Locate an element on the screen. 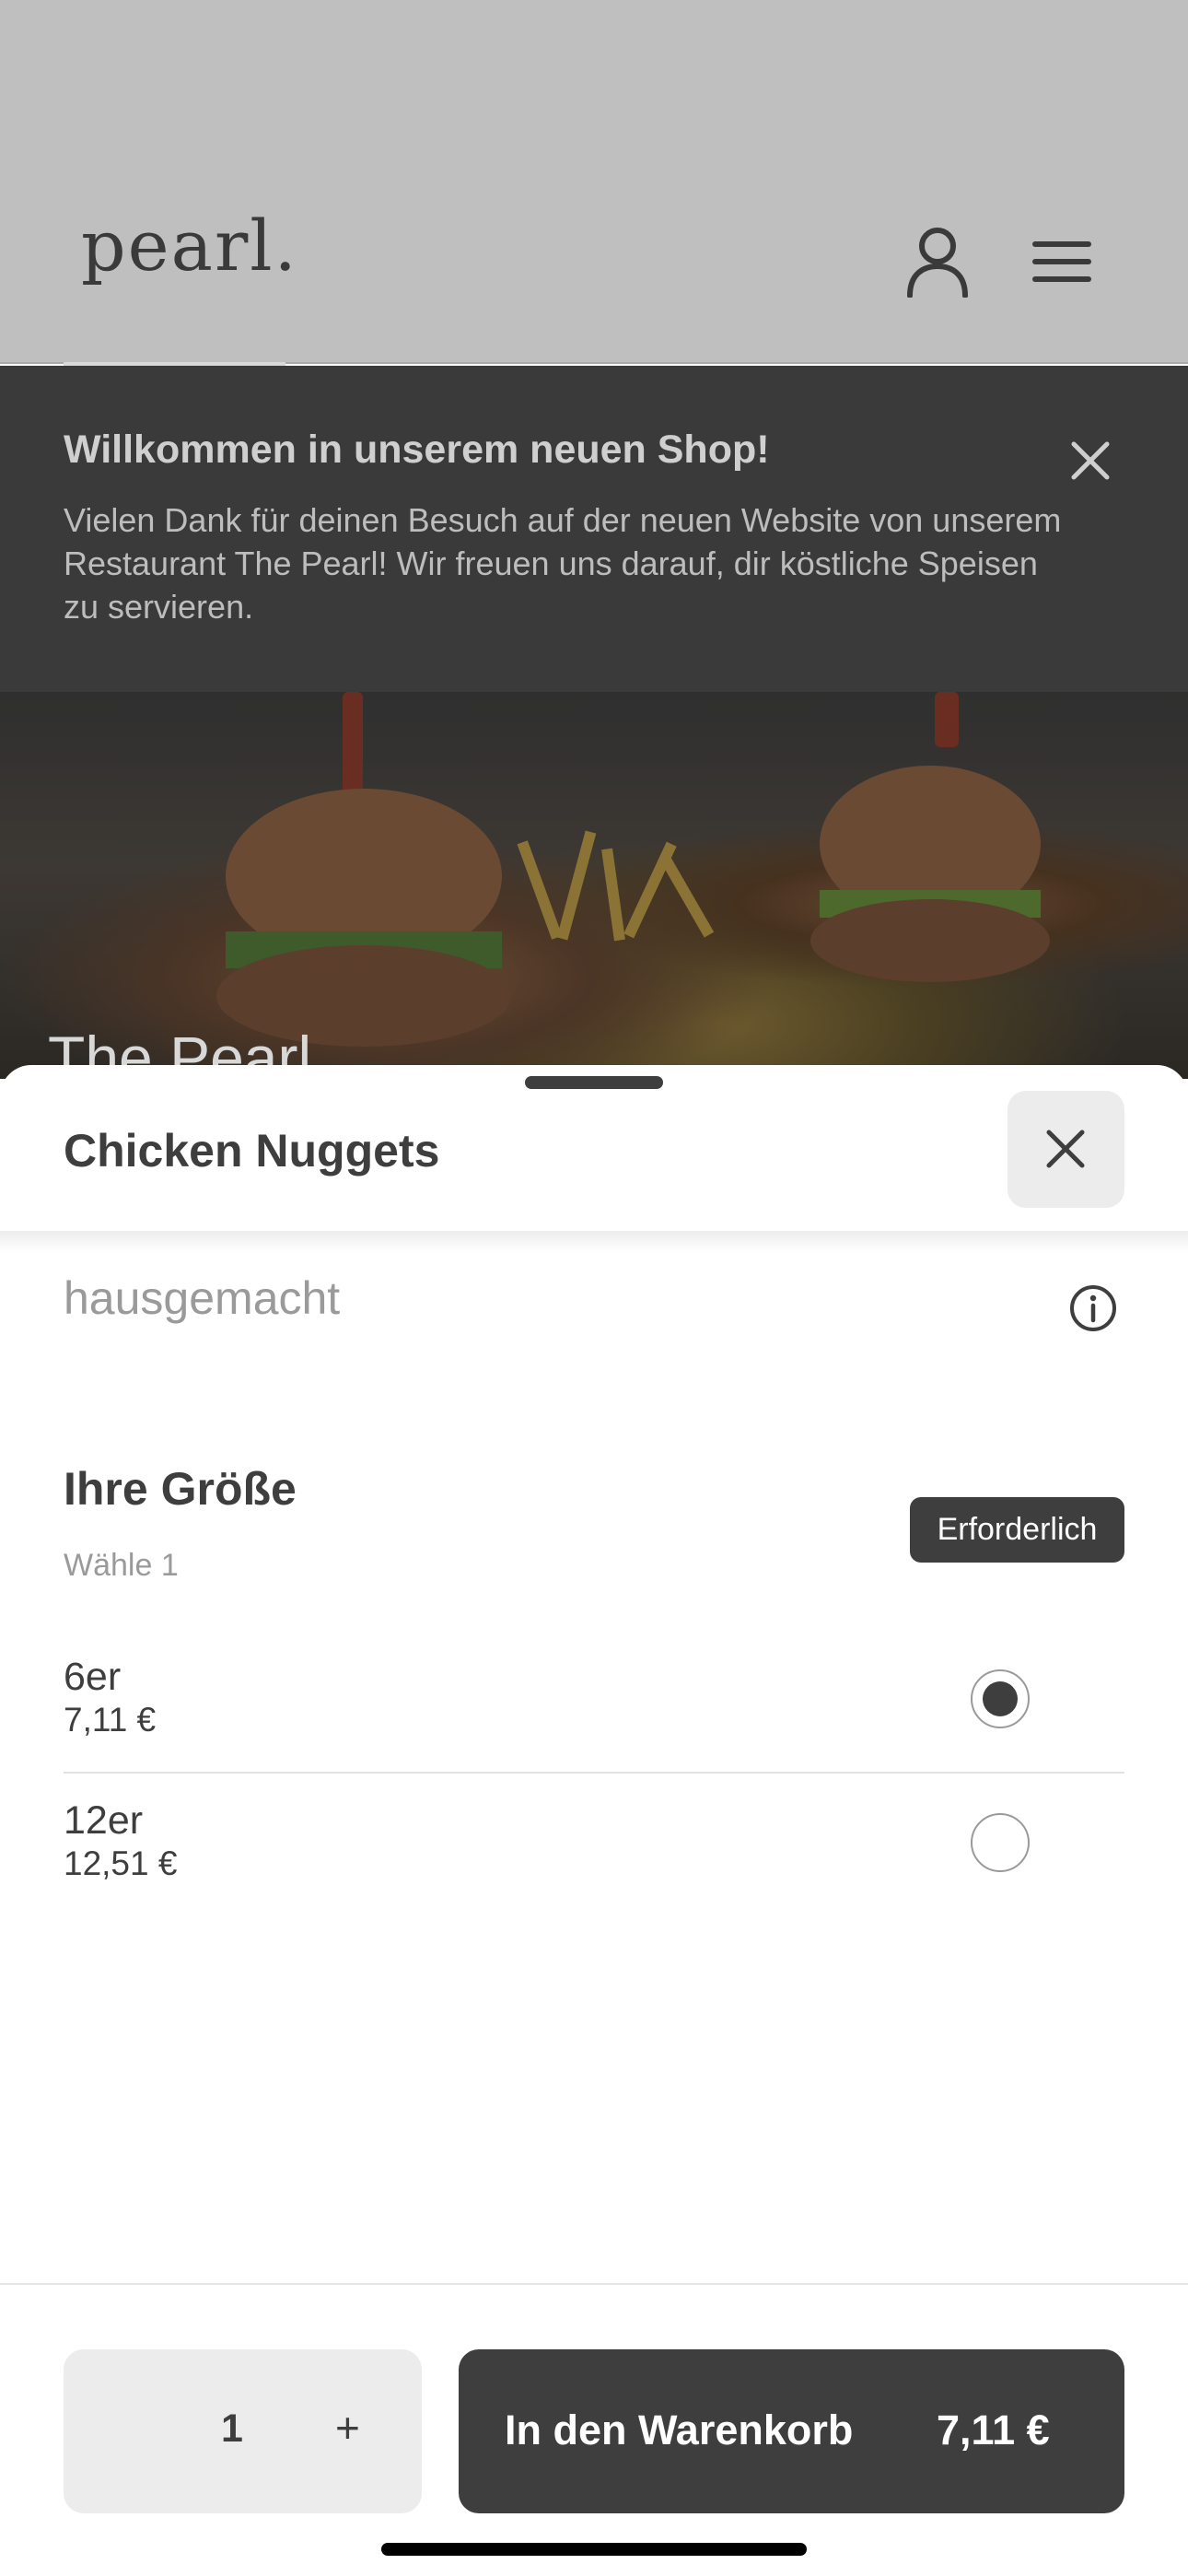 The width and height of the screenshot is (1188, 2576). add-to-cart-total: 7,11 € is located at coordinates (993, 2429).